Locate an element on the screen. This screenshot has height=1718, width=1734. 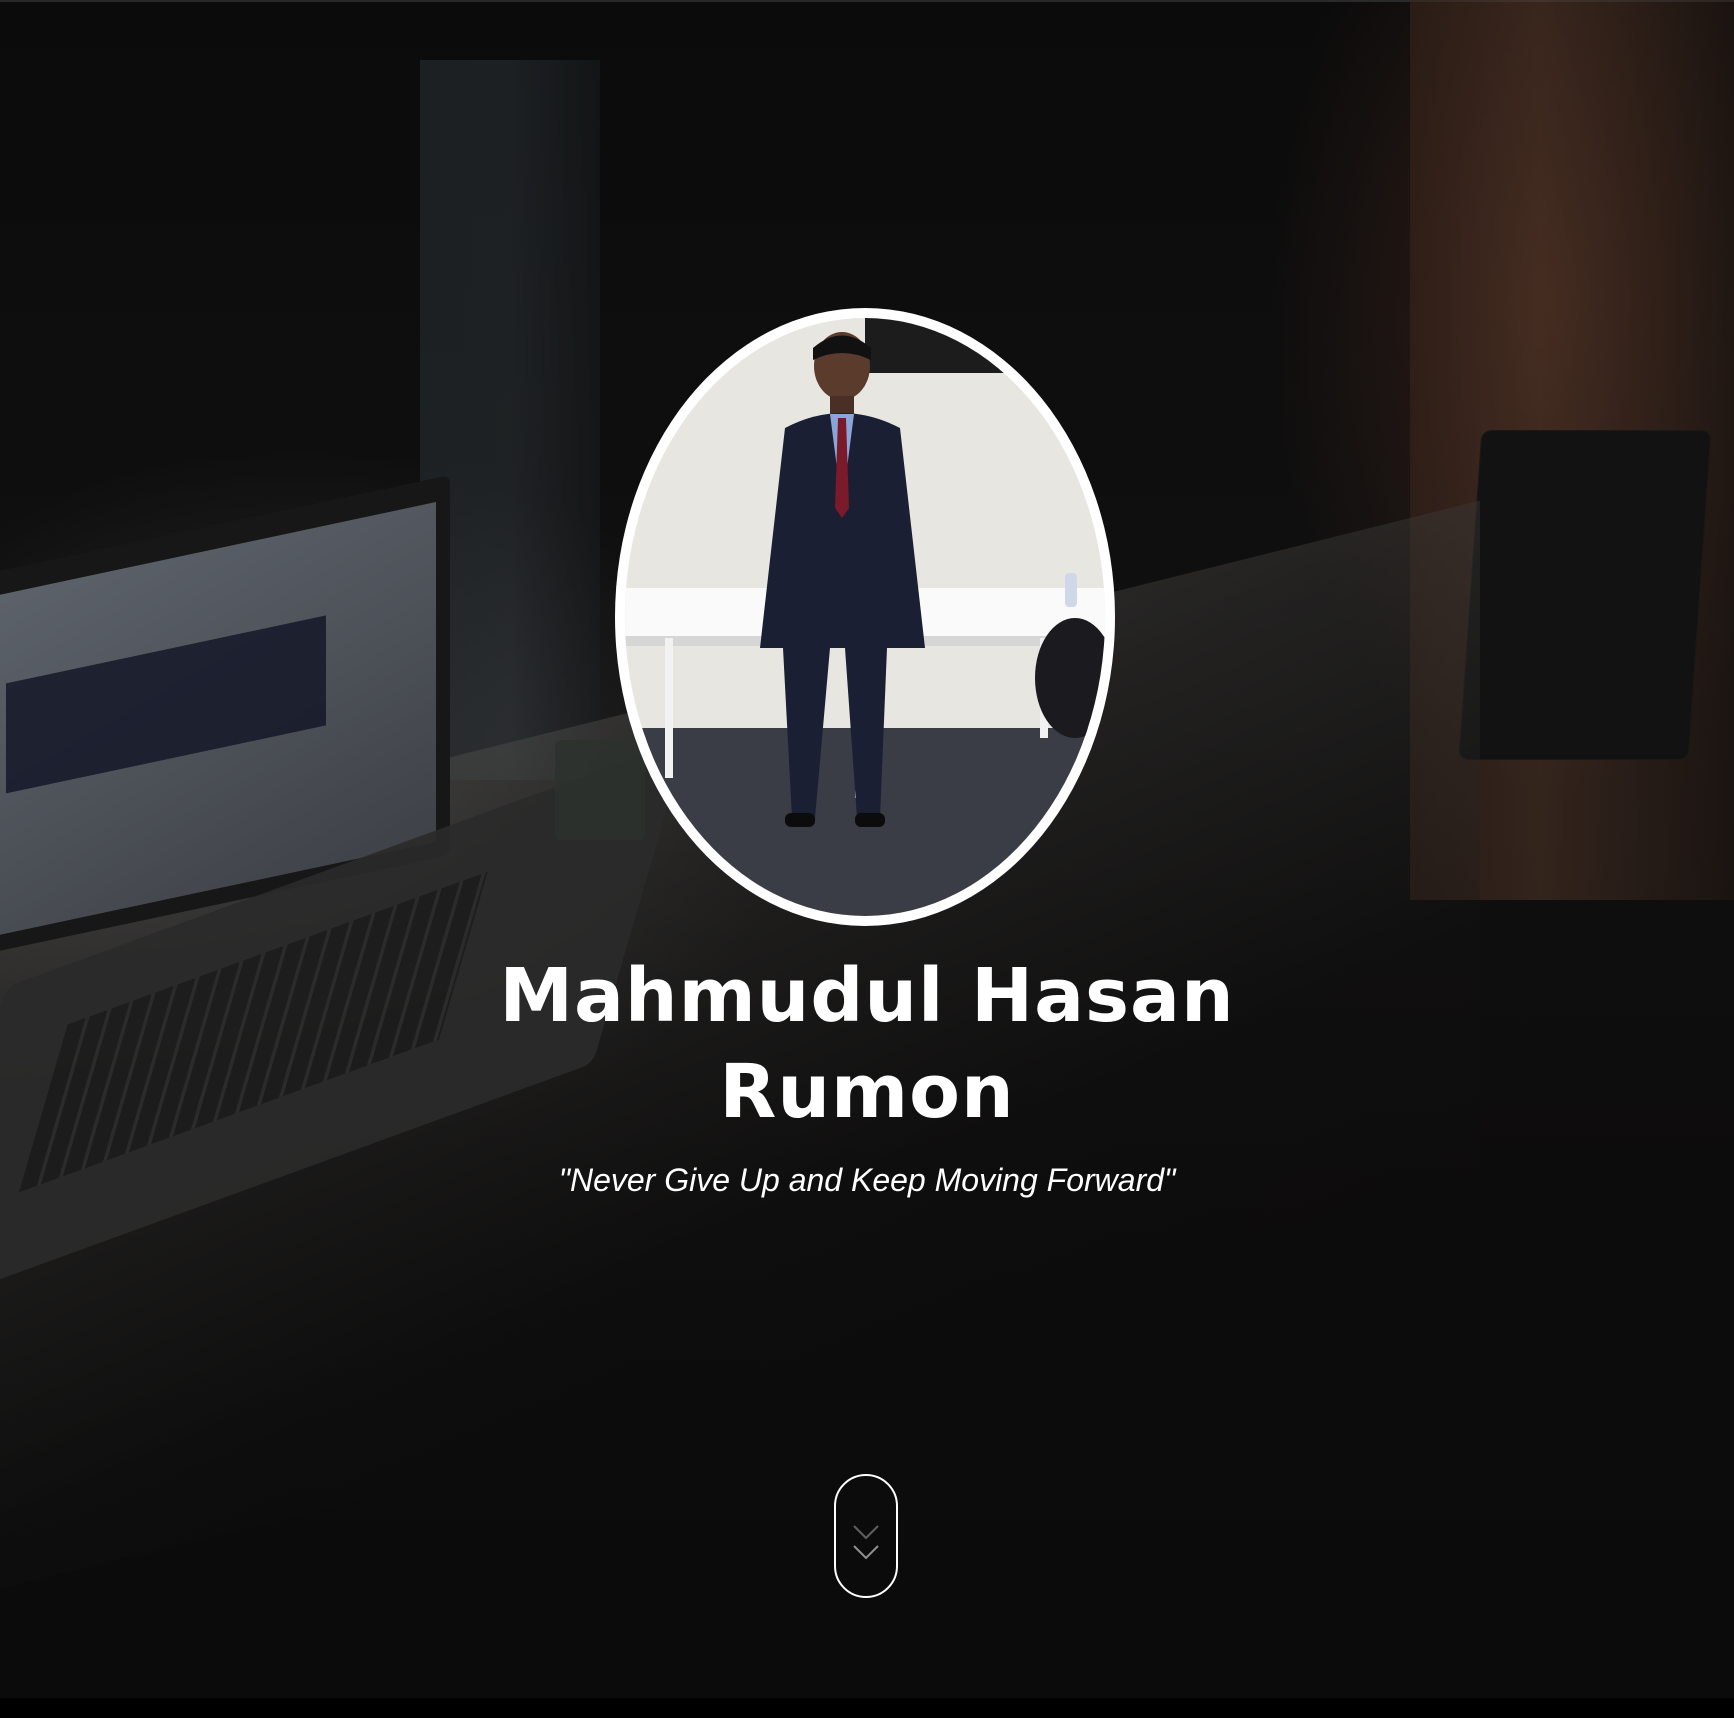
avatar is located at coordinates (865, 617).